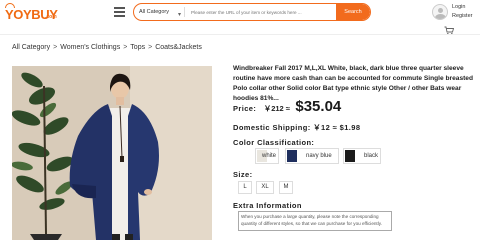 This screenshot has height=240, width=480. I want to click on category-divider, so click(184, 12).